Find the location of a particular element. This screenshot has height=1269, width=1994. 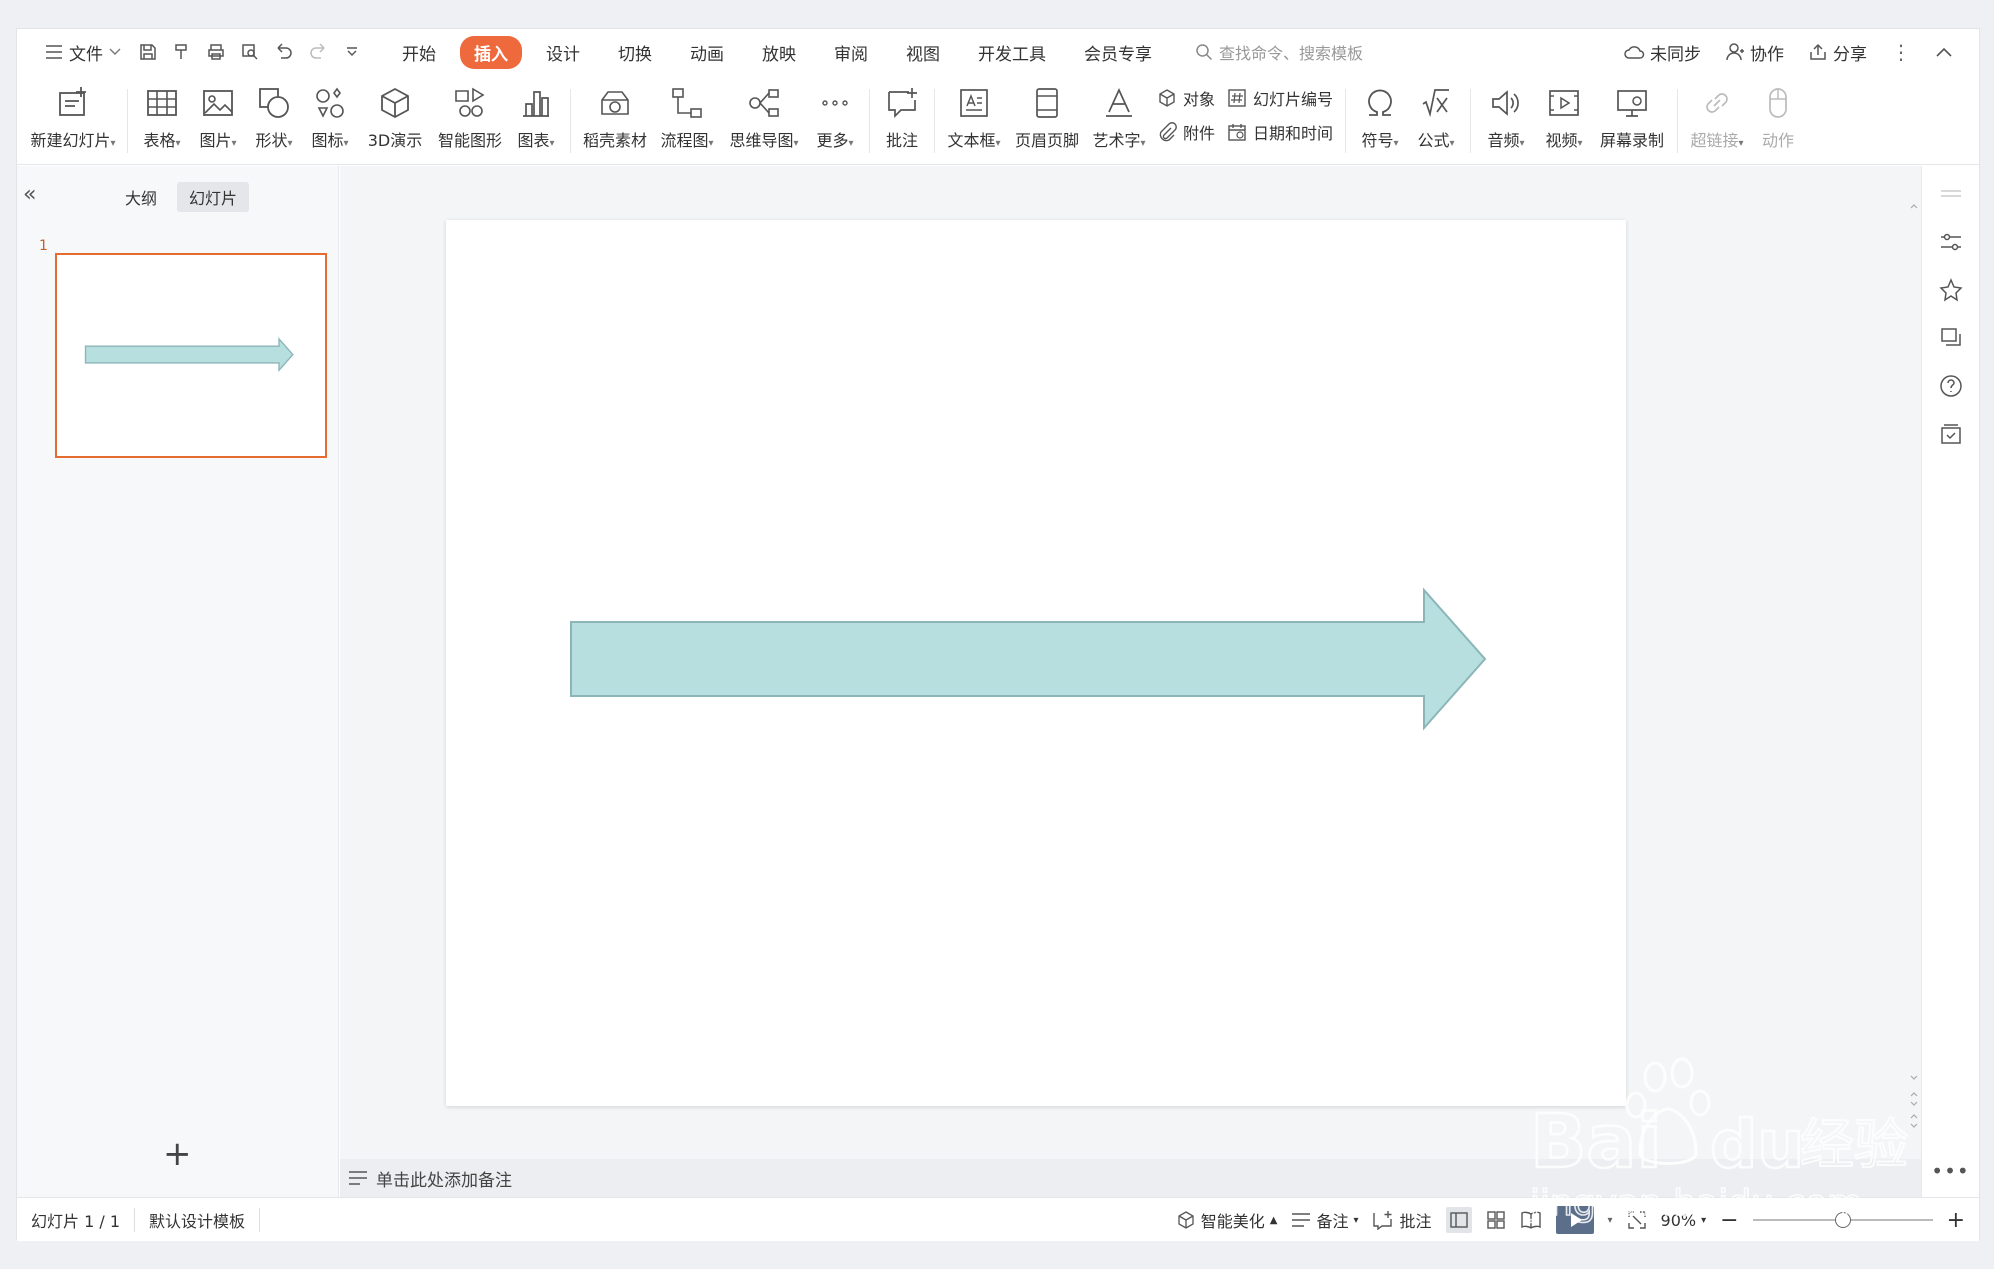

tab-developer: 开发工具 is located at coordinates (1012, 52).